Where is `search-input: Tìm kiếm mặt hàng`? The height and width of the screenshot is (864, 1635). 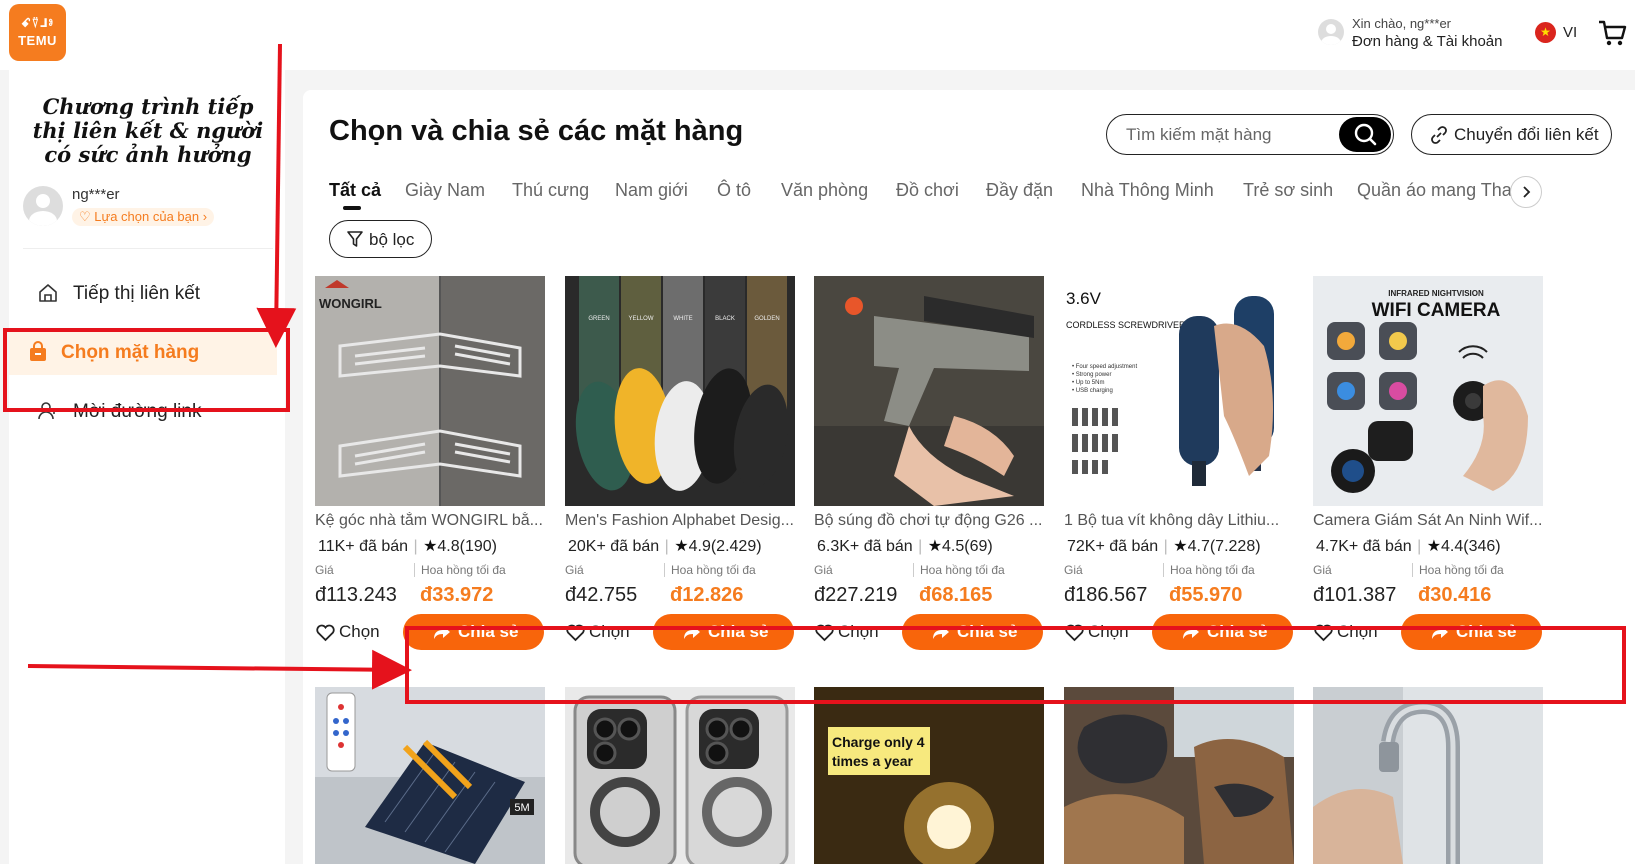 search-input: Tìm kiếm mặt hàng is located at coordinates (1250, 134).